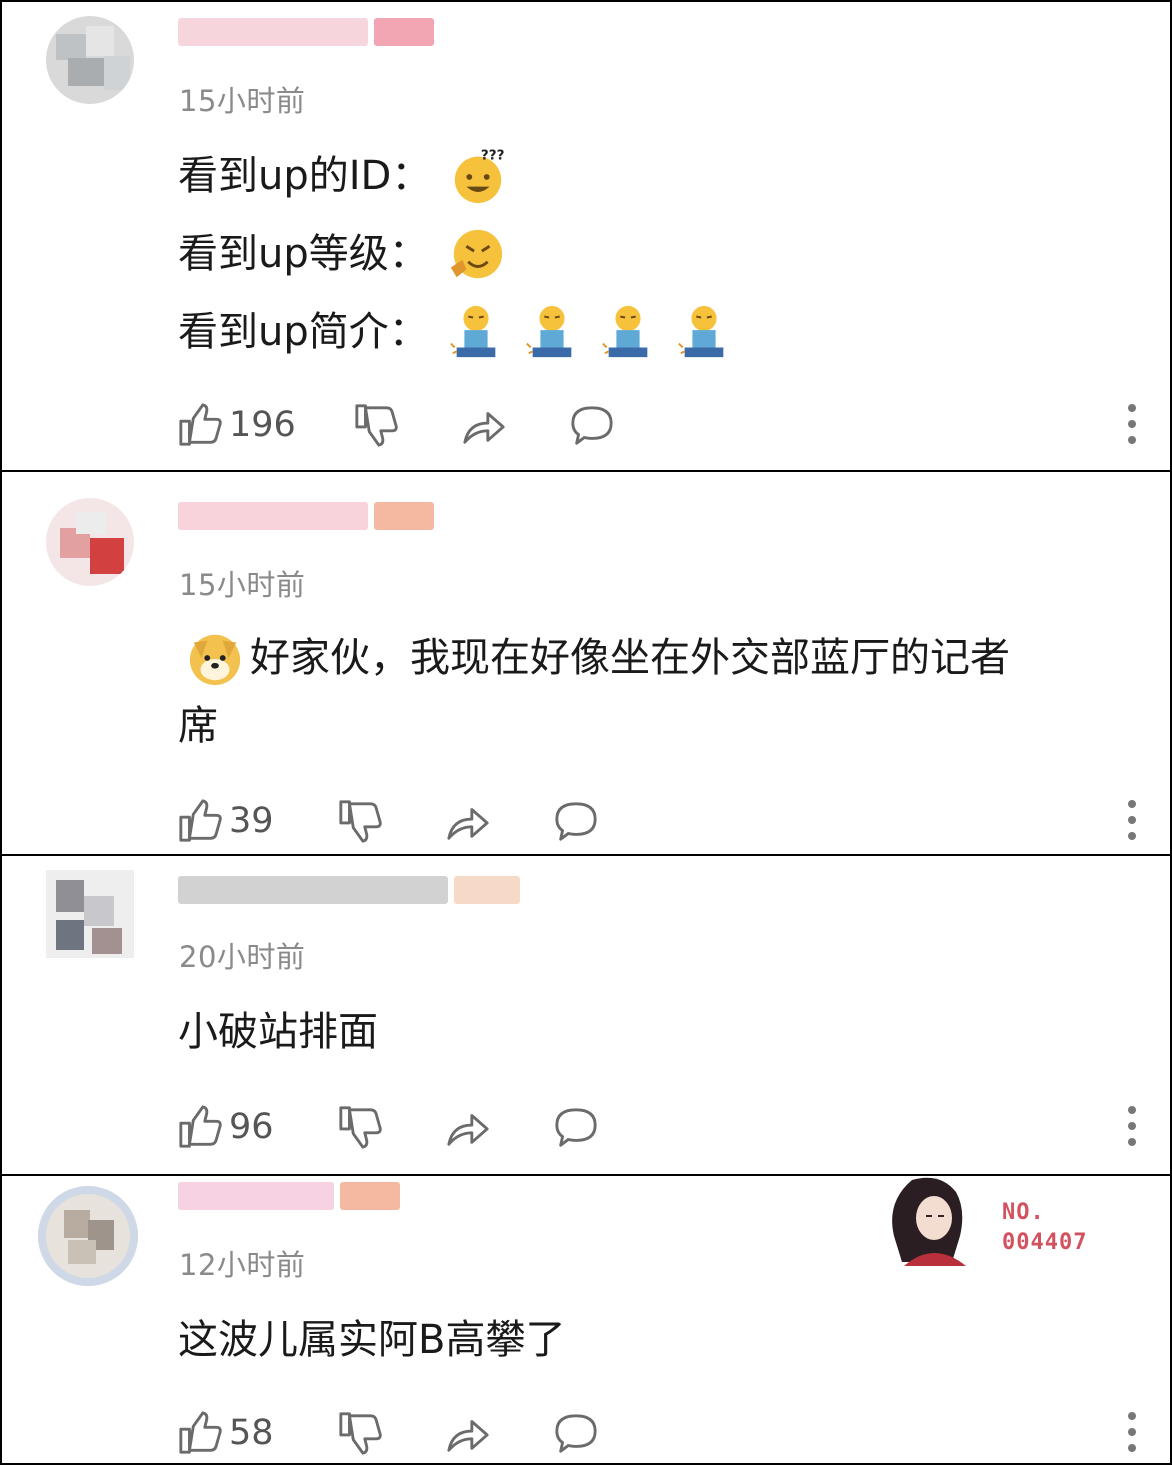 The image size is (1172, 1465). I want to click on like-button: 196, so click(236, 425).